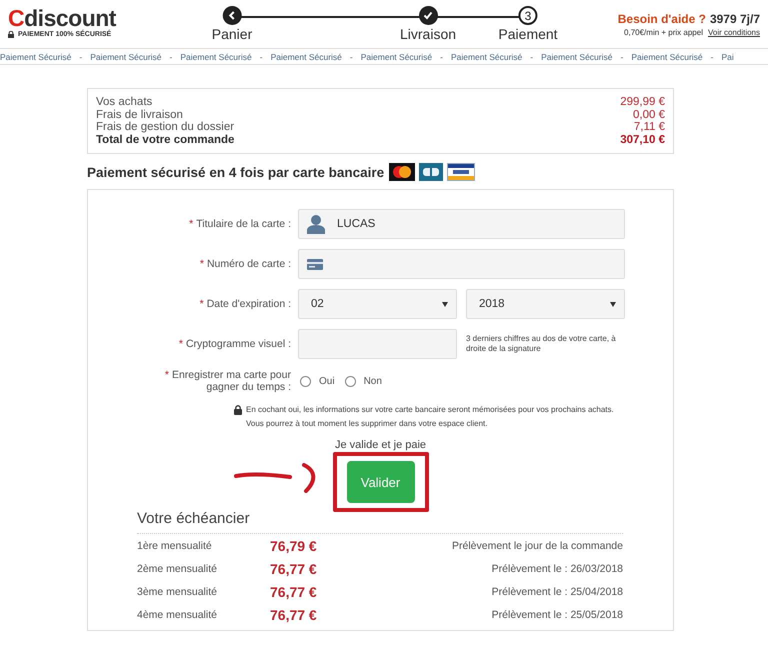  I want to click on card-icon, so click(315, 264).